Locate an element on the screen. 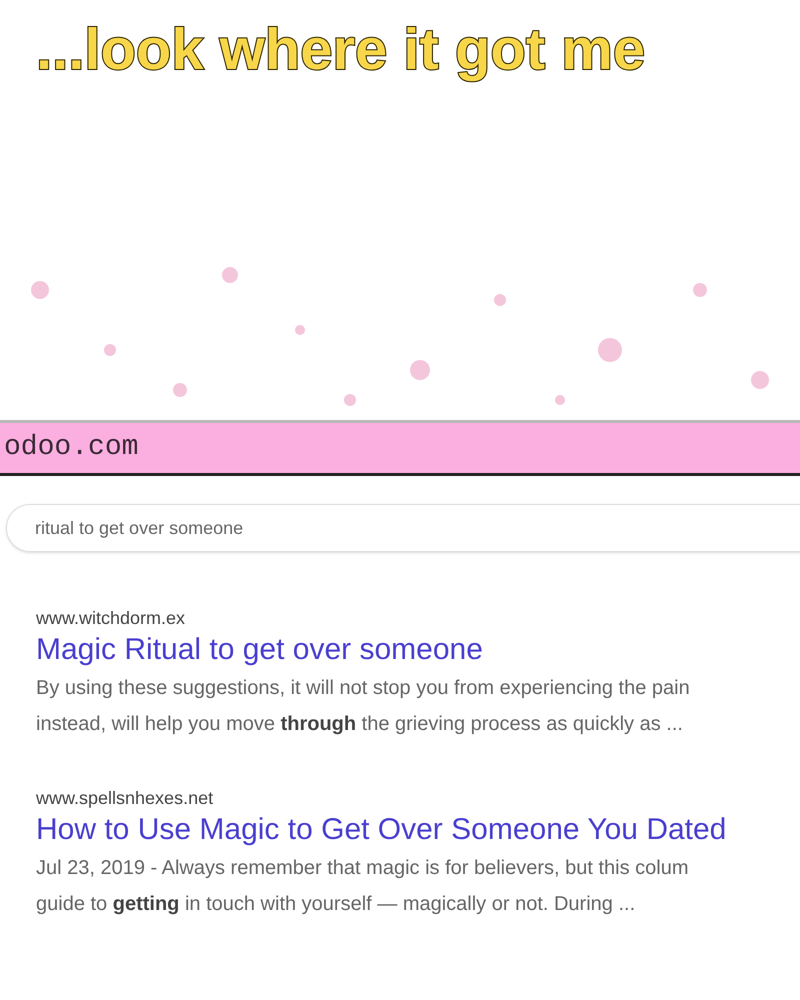 The image size is (800, 1000). url-text: odoo.com is located at coordinates (71, 448).